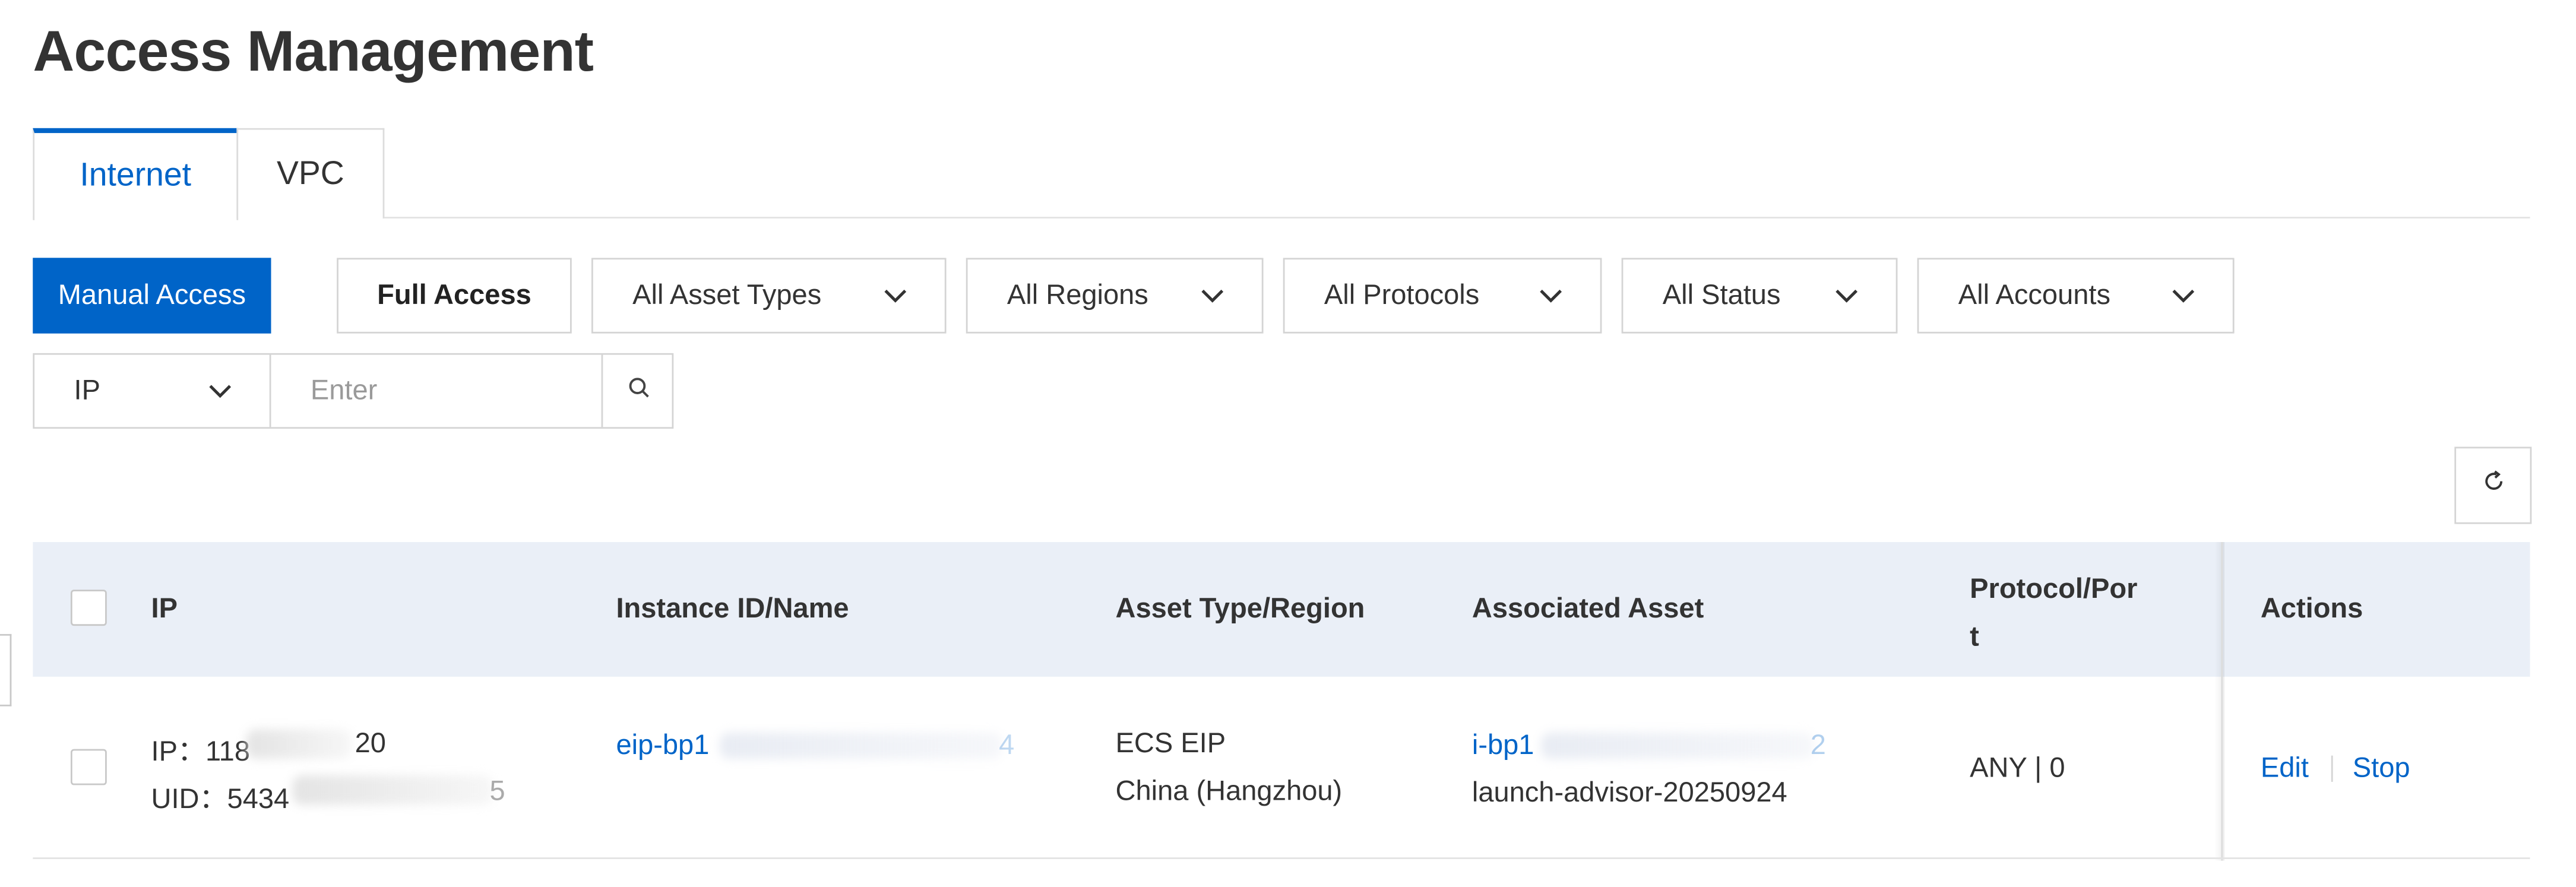  Describe the element at coordinates (732, 609) in the screenshot. I see `column-header-instance: Instance ID/Name` at that location.